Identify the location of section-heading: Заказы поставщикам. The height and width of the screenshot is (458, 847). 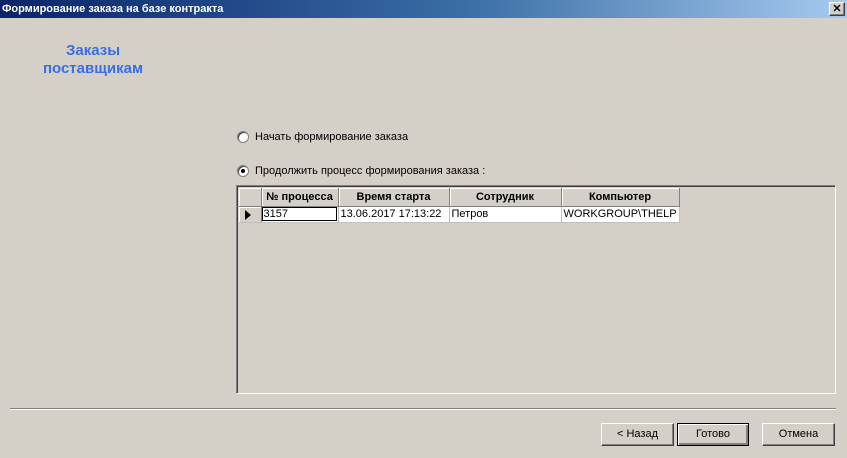
(93, 60).